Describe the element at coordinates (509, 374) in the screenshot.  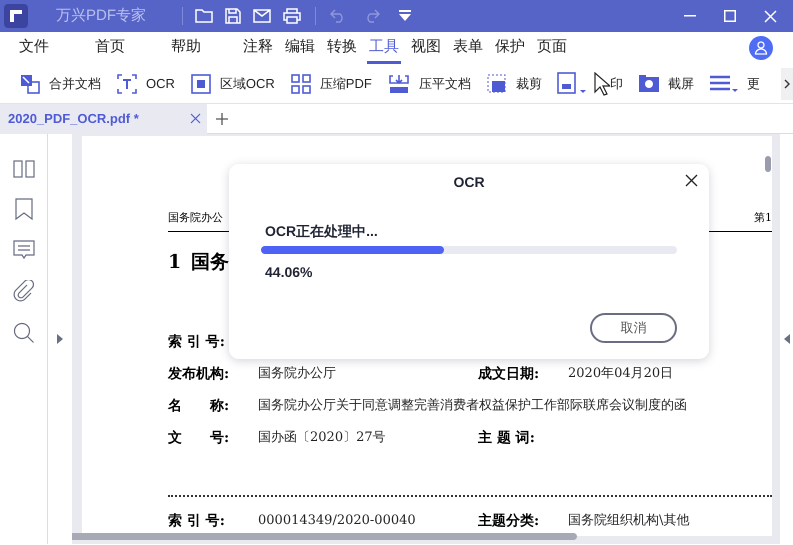
I see `field-label: 成文日期:` at that location.